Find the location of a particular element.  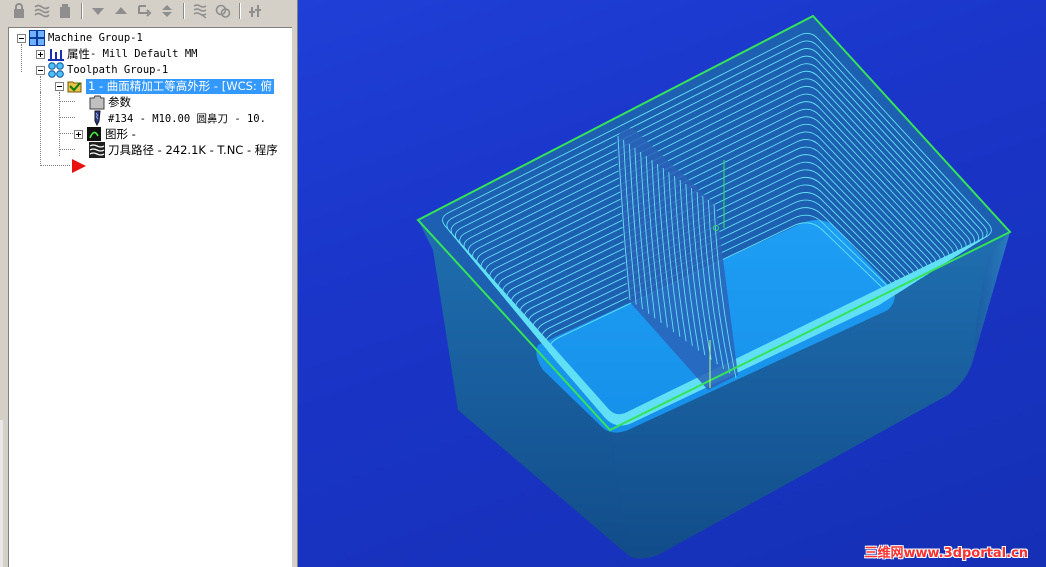

operation-1-label: 1 - 曲面精加工等高外形 - [WCS: 俯 is located at coordinates (180, 86).